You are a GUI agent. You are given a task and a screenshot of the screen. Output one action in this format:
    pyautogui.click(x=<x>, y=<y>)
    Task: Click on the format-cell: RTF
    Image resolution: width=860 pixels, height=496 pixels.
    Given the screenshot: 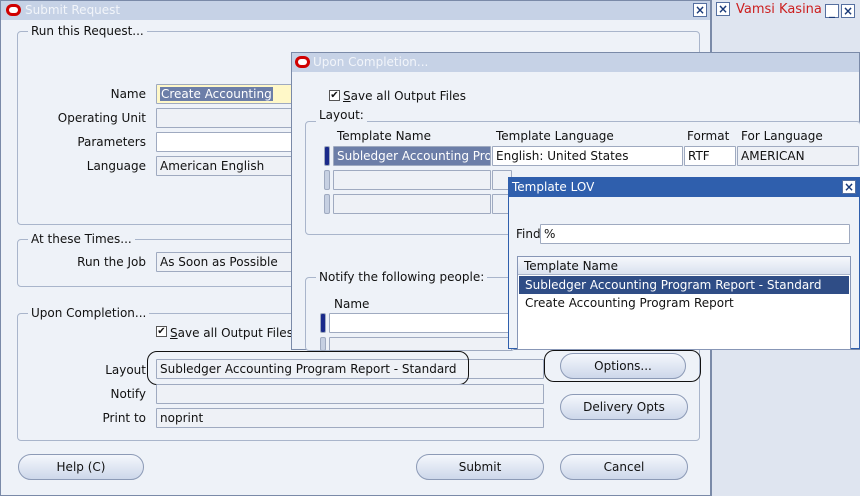 What is the action you would take?
    pyautogui.click(x=710, y=156)
    